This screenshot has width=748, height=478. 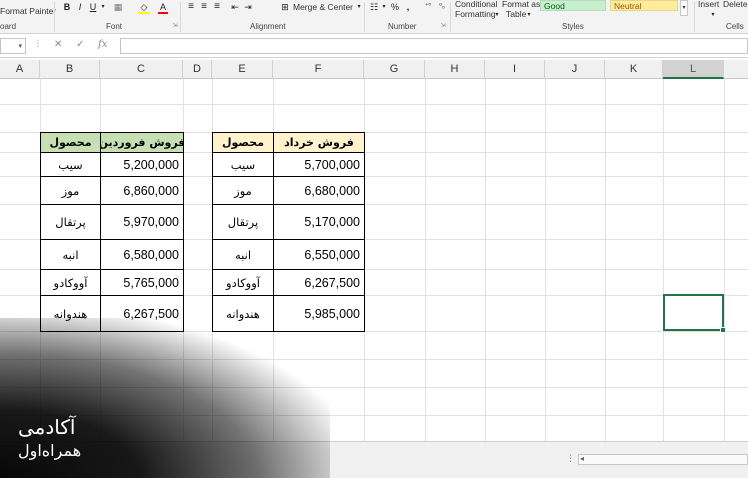 What do you see at coordinates (204, 7) in the screenshot?
I see `align-center-icon: ≡` at bounding box center [204, 7].